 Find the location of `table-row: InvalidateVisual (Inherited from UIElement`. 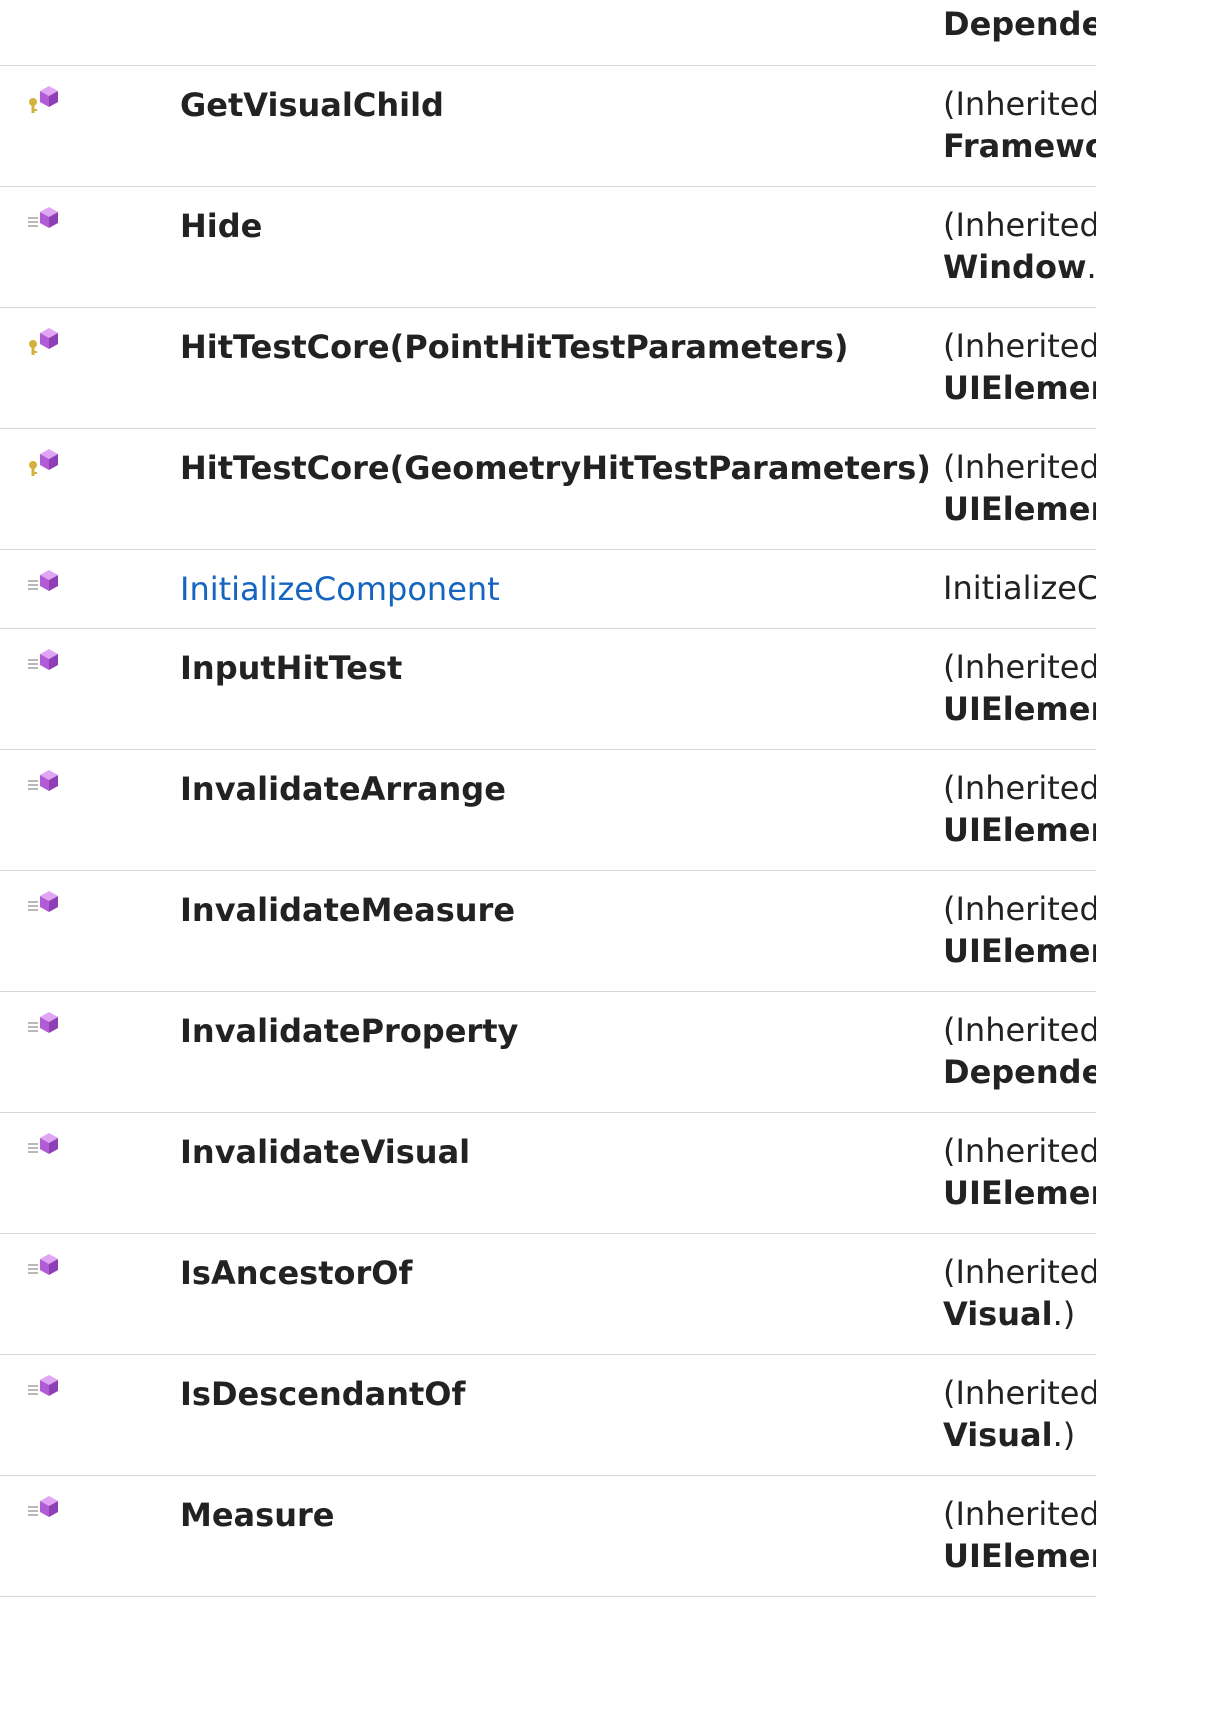

table-row: InvalidateVisual (Inherited from UIElement is located at coordinates (548, 1173).